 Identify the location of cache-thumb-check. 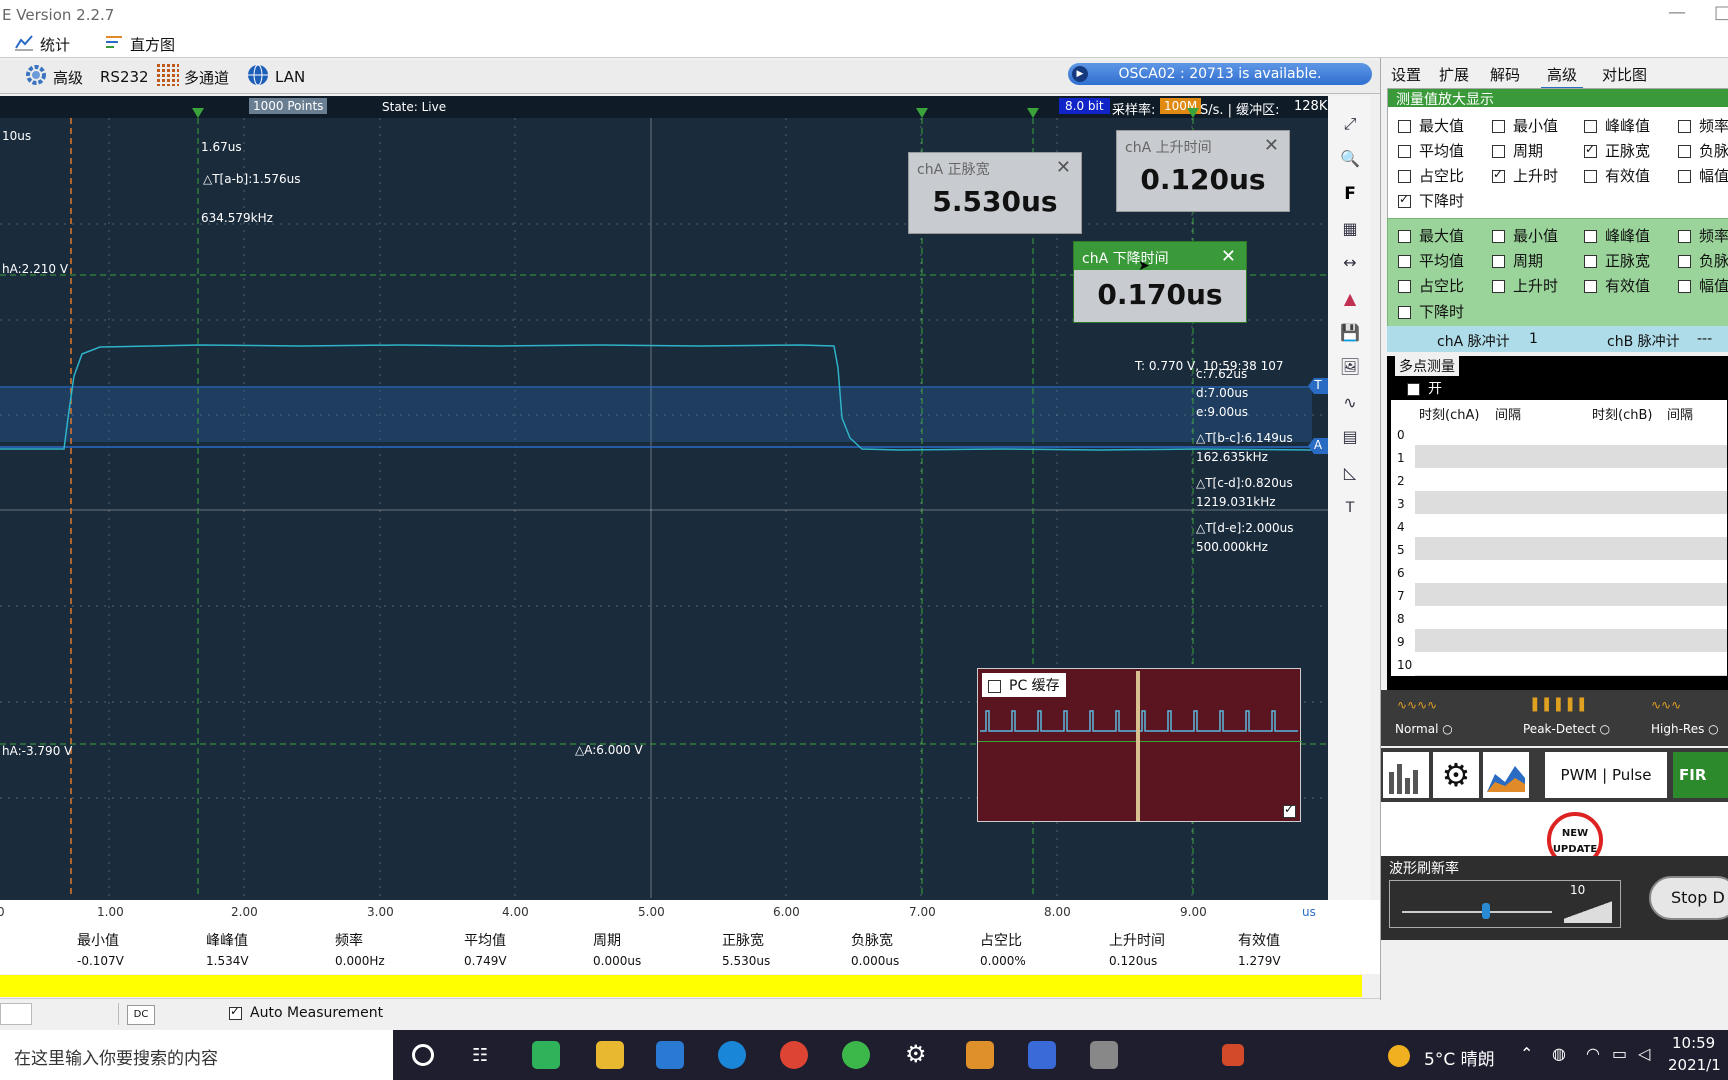
(1289, 810).